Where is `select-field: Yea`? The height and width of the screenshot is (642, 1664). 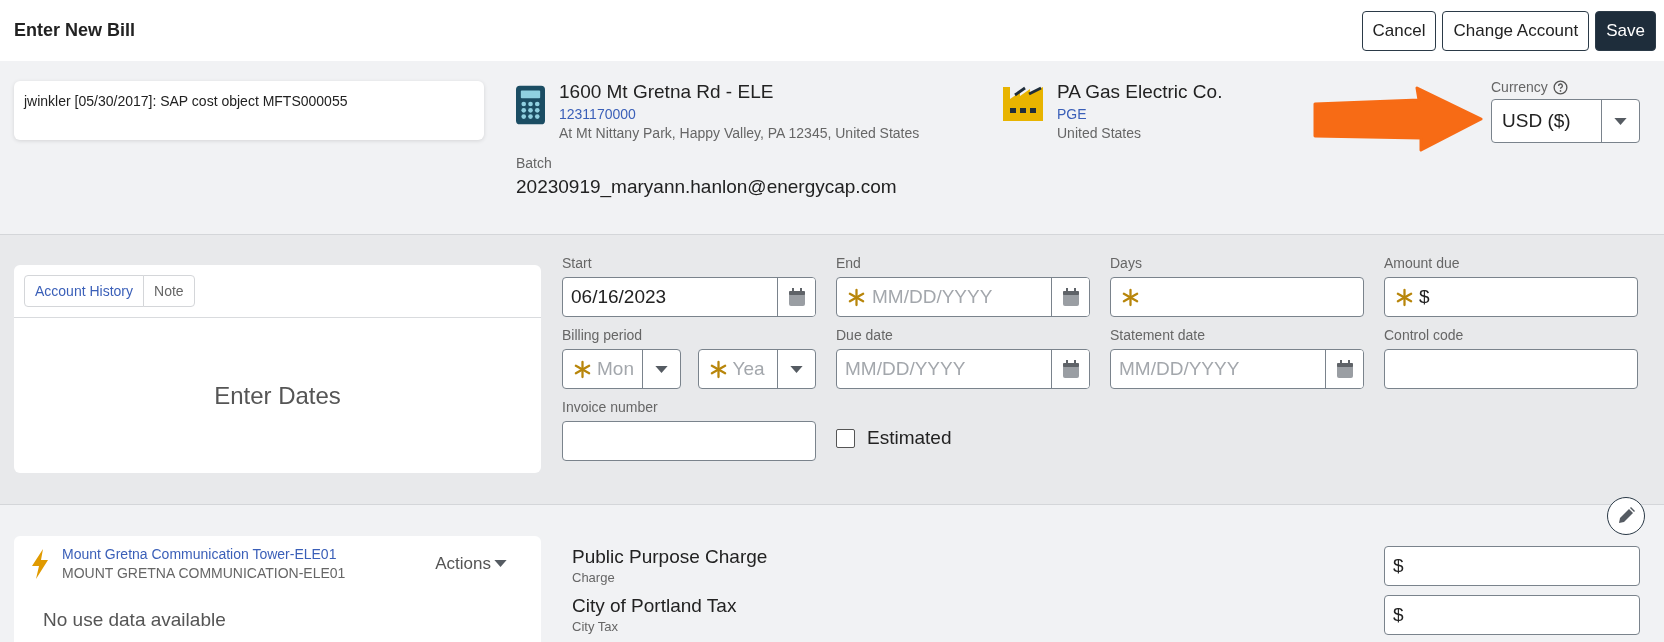
select-field: Yea is located at coordinates (756, 369).